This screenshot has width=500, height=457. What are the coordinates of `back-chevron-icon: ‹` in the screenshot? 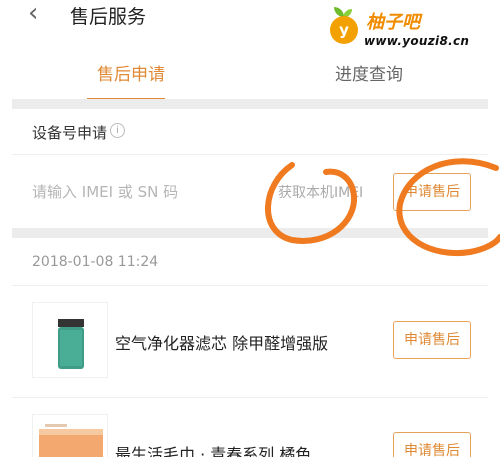 It's located at (33, 13).